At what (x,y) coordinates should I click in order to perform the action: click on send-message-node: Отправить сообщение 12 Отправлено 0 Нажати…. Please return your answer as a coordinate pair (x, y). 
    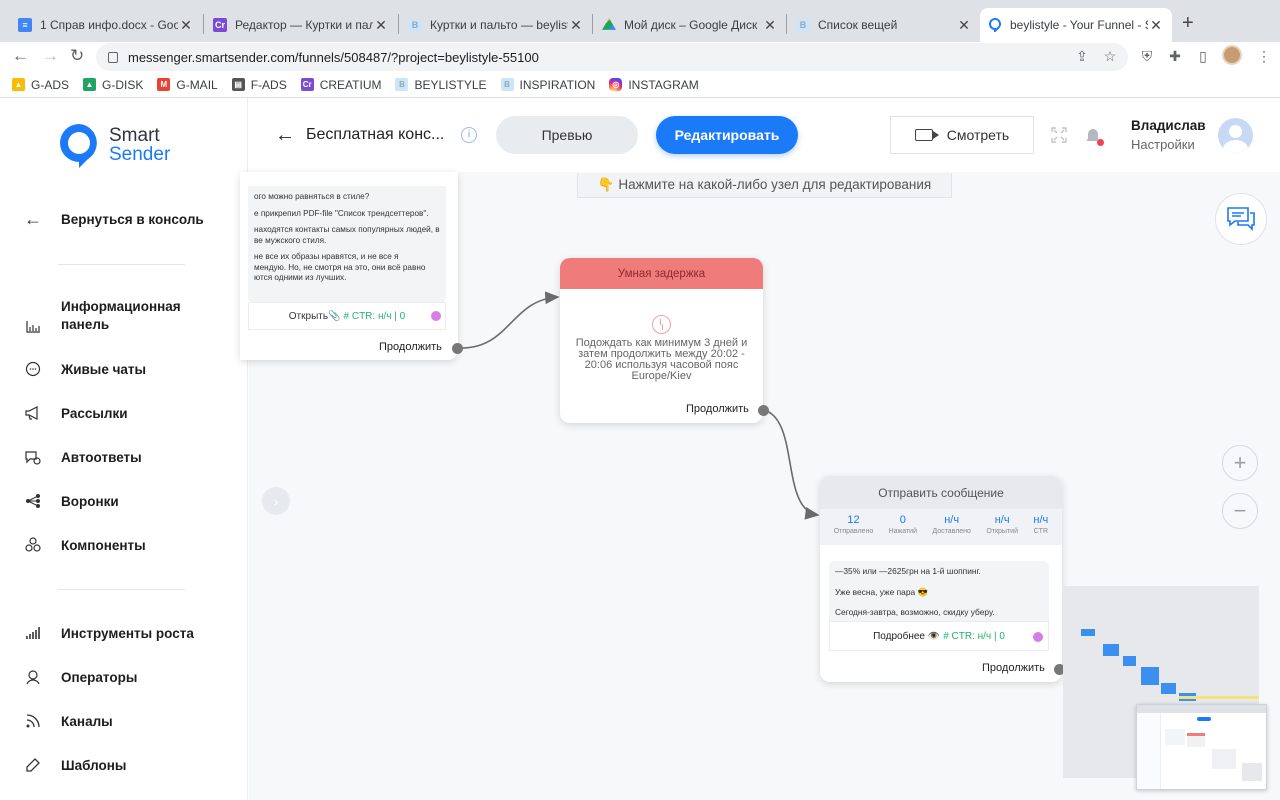
    Looking at the image, I should click on (941, 579).